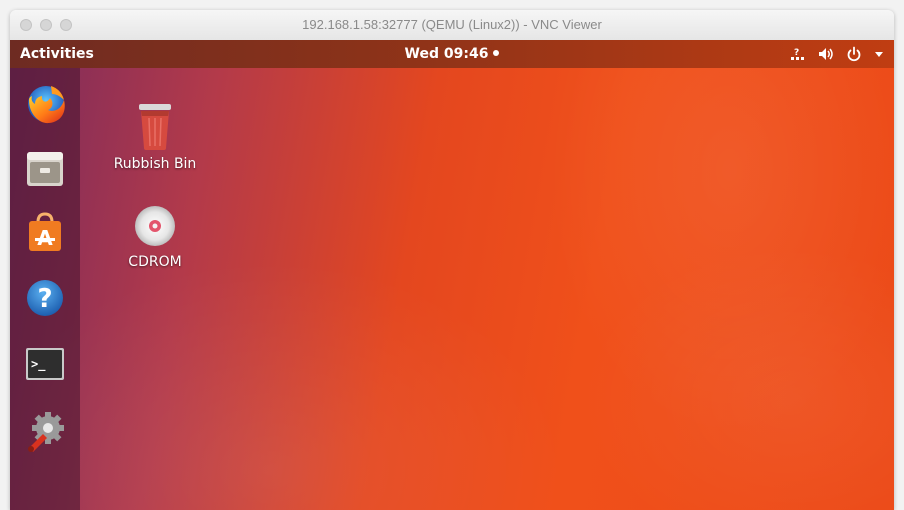  Describe the element at coordinates (837, 54) in the screenshot. I see `system-tray: ?` at that location.